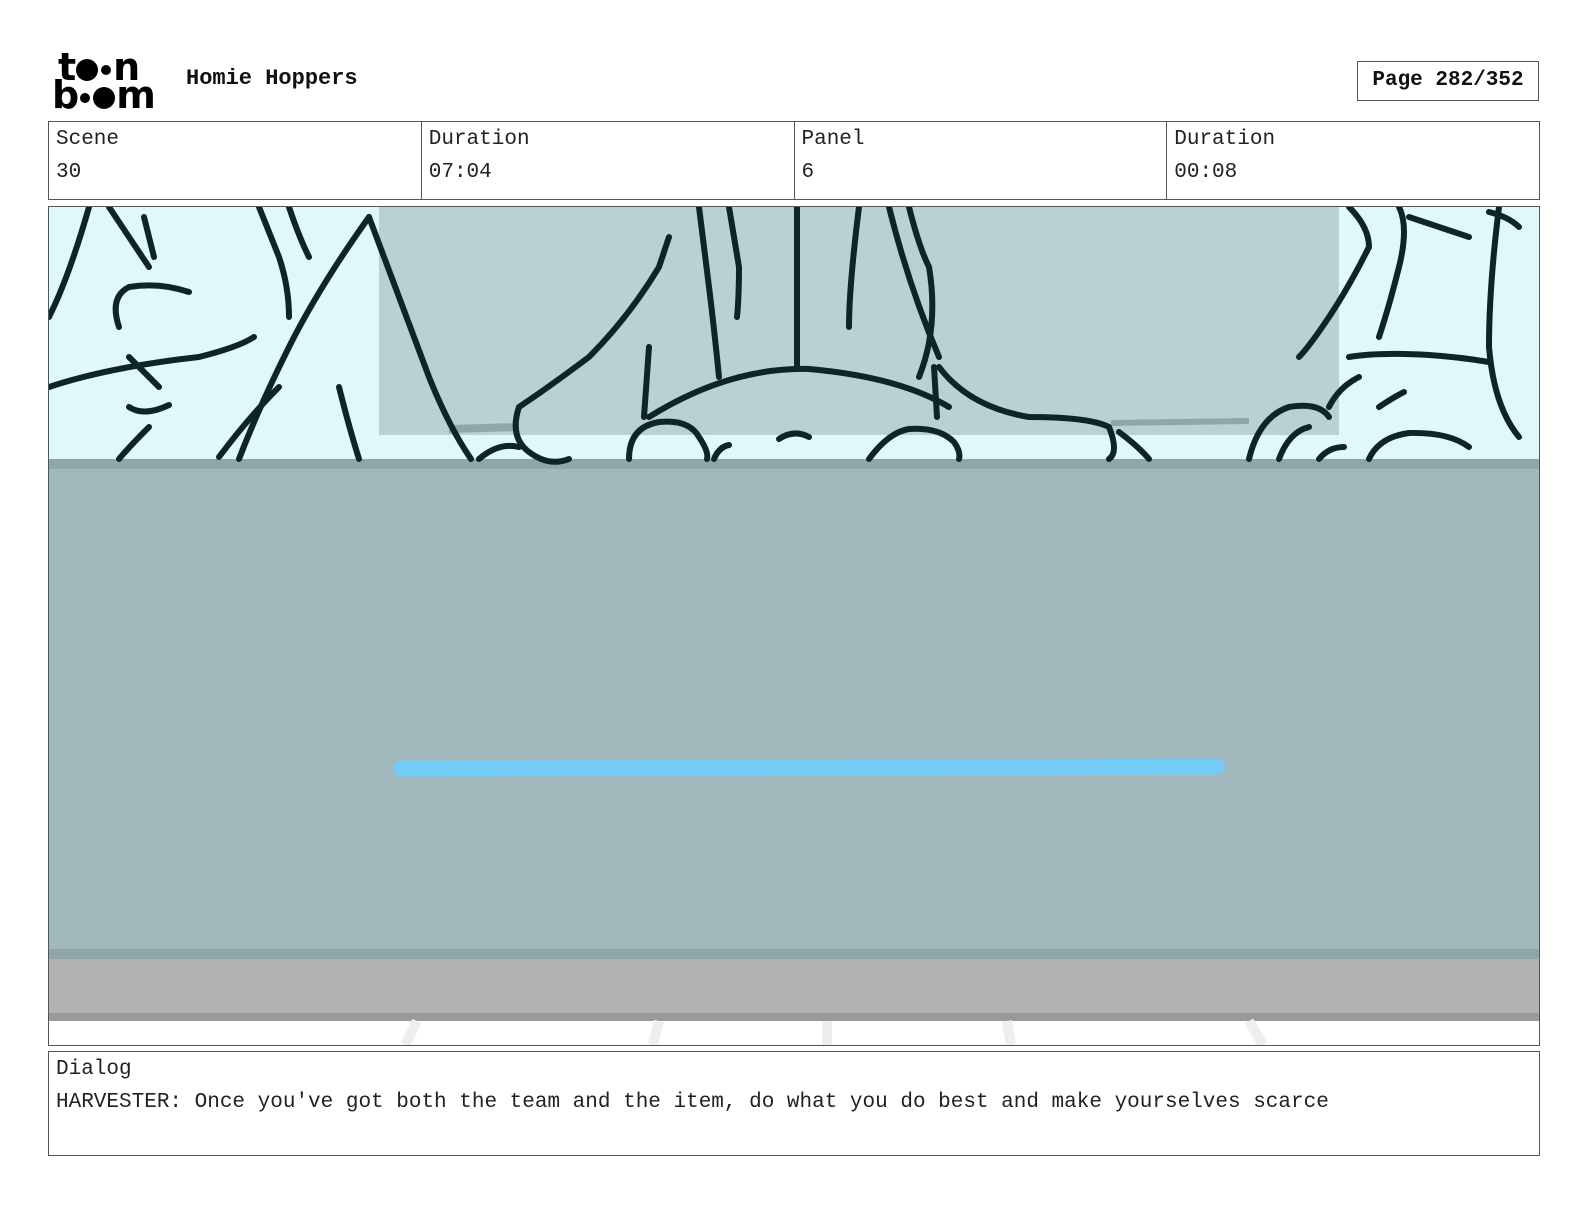 The image size is (1584, 1224). Describe the element at coordinates (94, 1069) in the screenshot. I see `dialog-label: Dialog` at that location.